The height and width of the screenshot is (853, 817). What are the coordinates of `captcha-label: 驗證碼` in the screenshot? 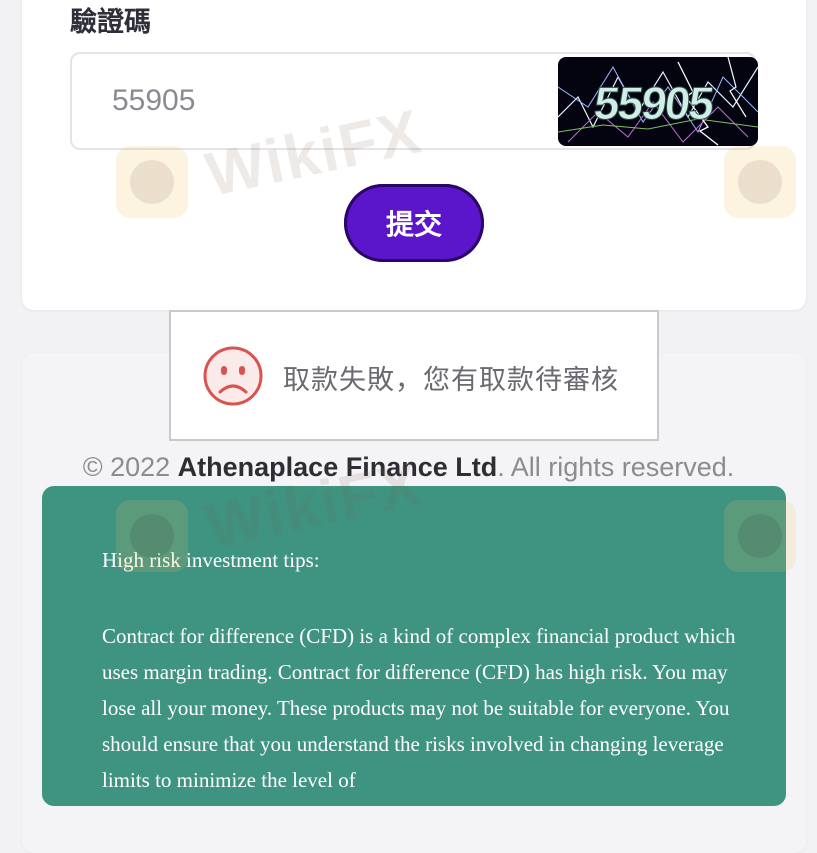 It's located at (110, 22).